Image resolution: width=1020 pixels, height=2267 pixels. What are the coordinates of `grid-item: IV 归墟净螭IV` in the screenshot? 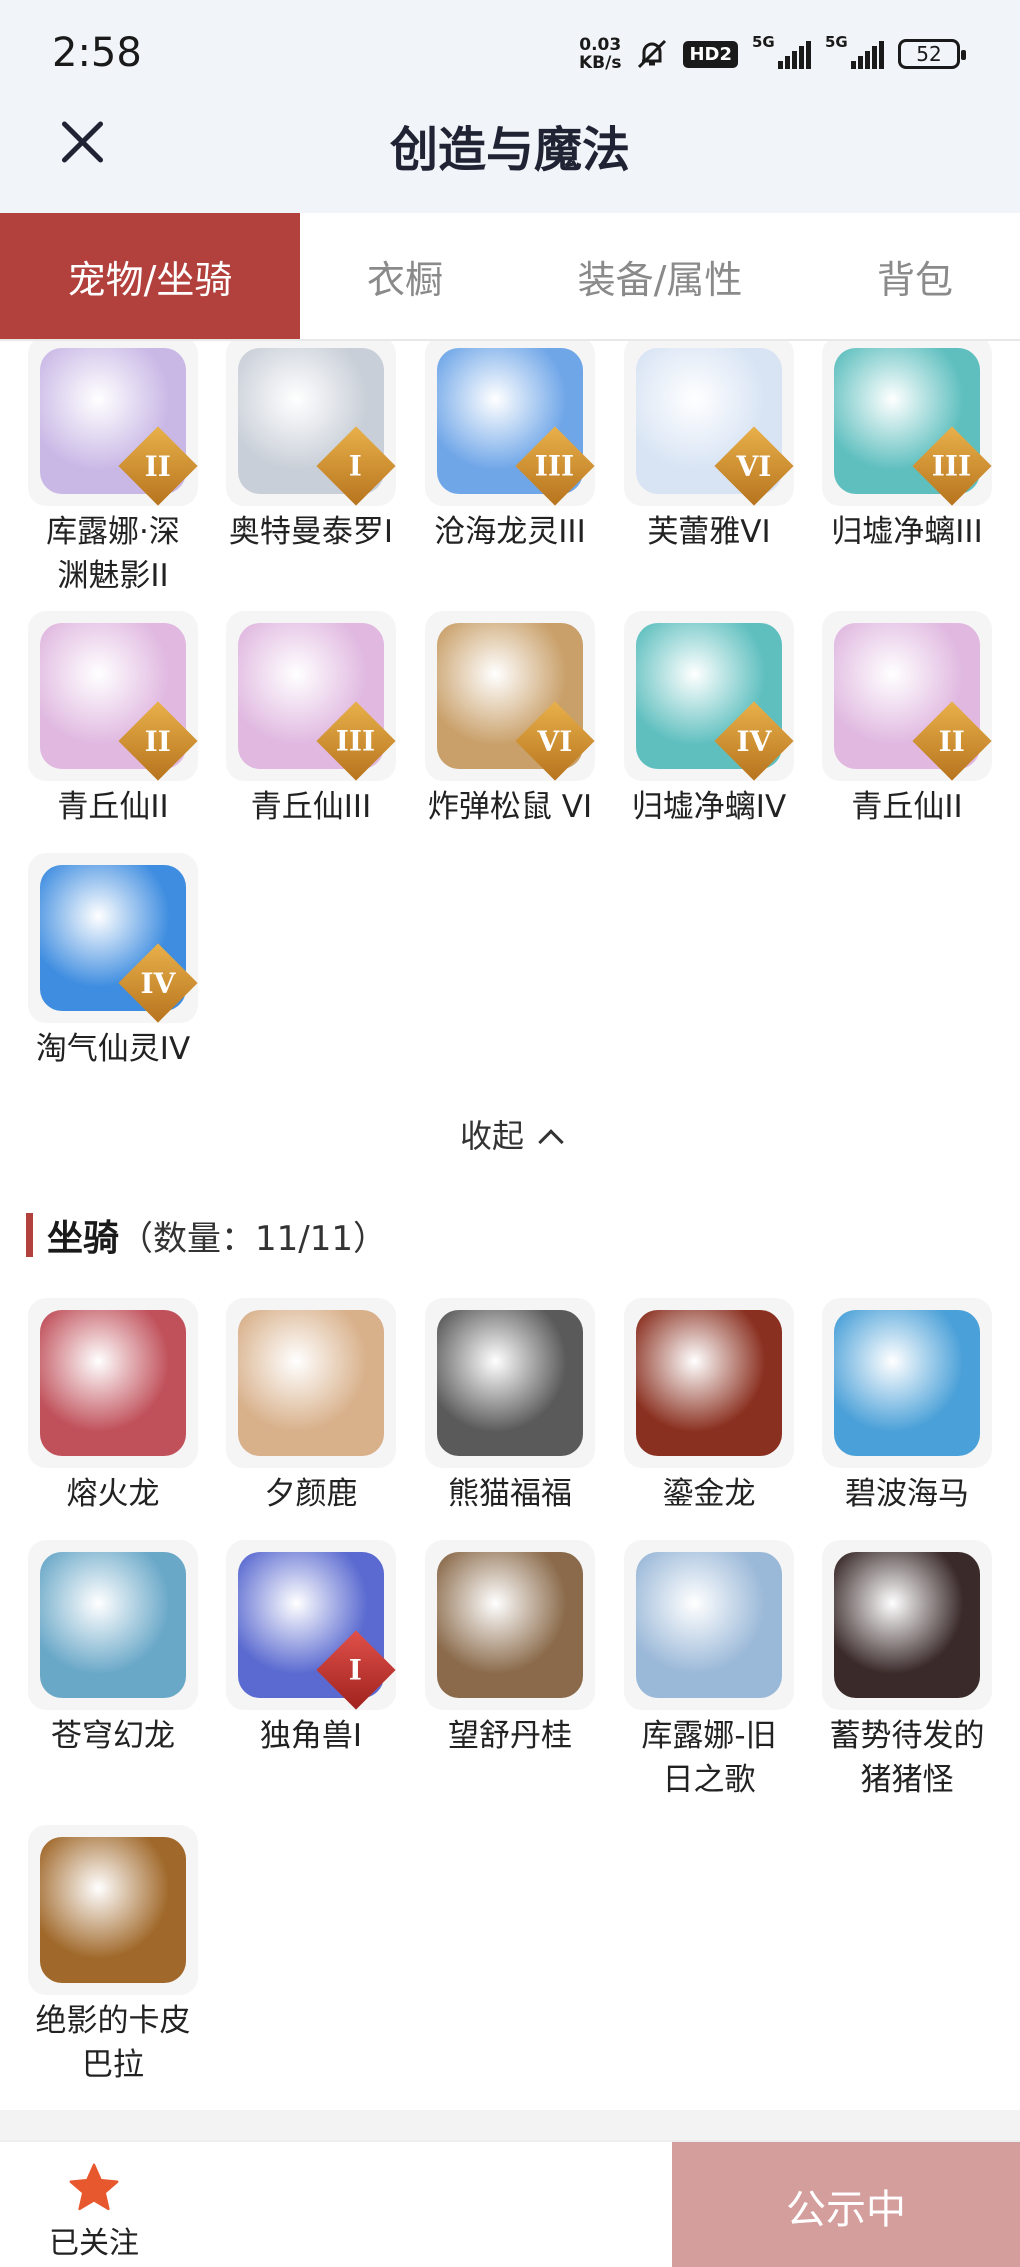 It's located at (709, 720).